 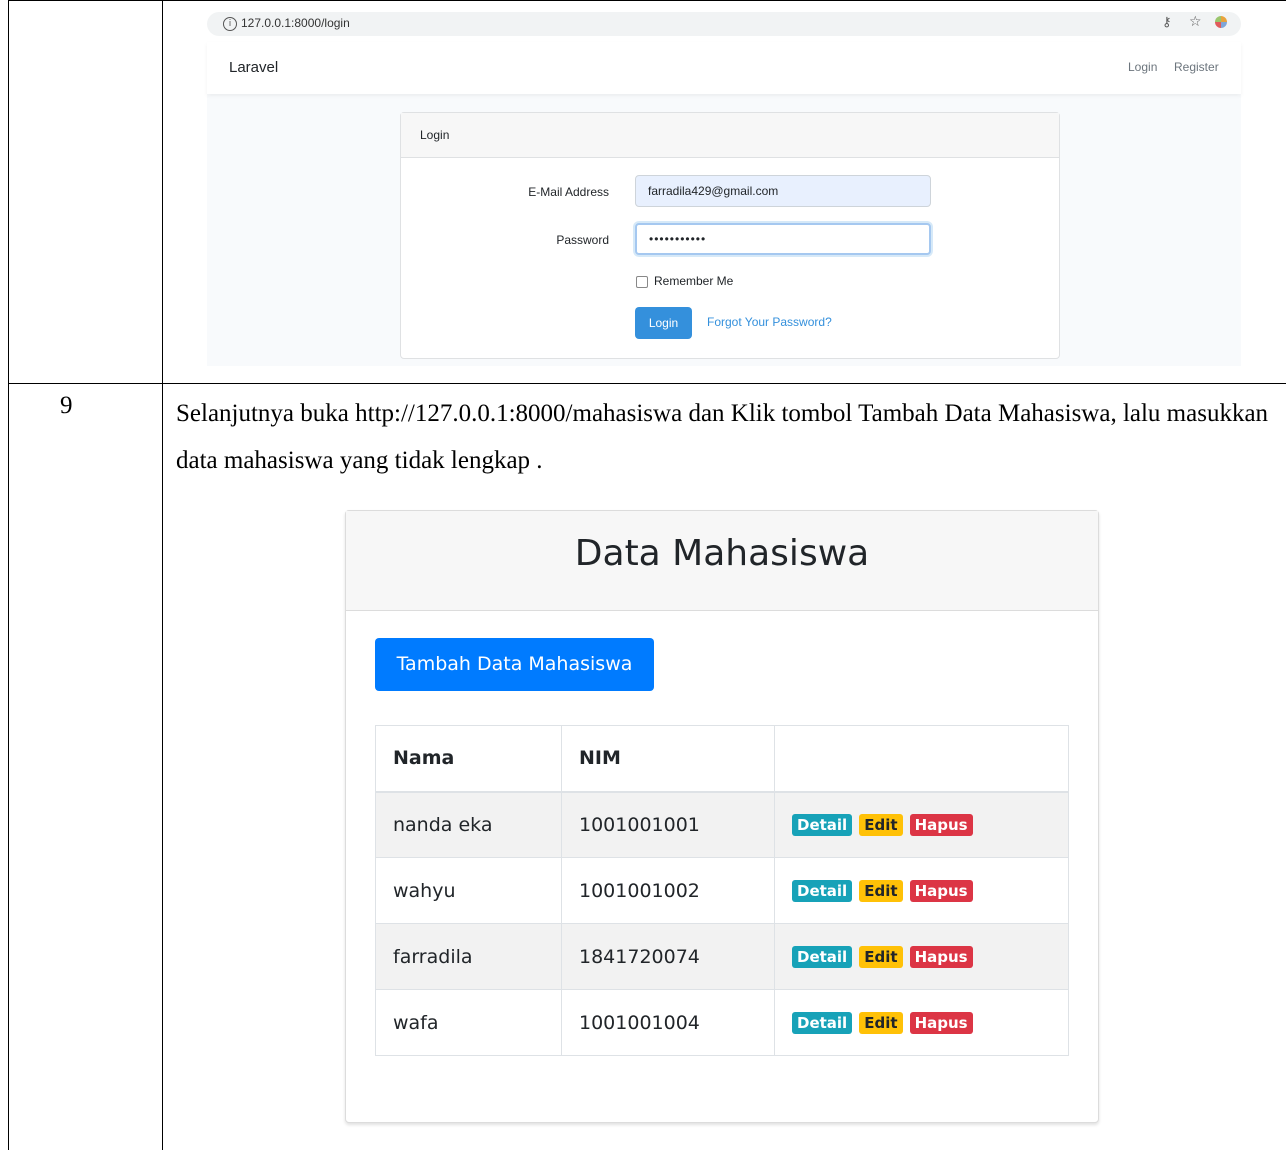 I want to click on omnibox: i 127.0.0.1:8000/login ⚷ ☆, so click(x=724, y=24).